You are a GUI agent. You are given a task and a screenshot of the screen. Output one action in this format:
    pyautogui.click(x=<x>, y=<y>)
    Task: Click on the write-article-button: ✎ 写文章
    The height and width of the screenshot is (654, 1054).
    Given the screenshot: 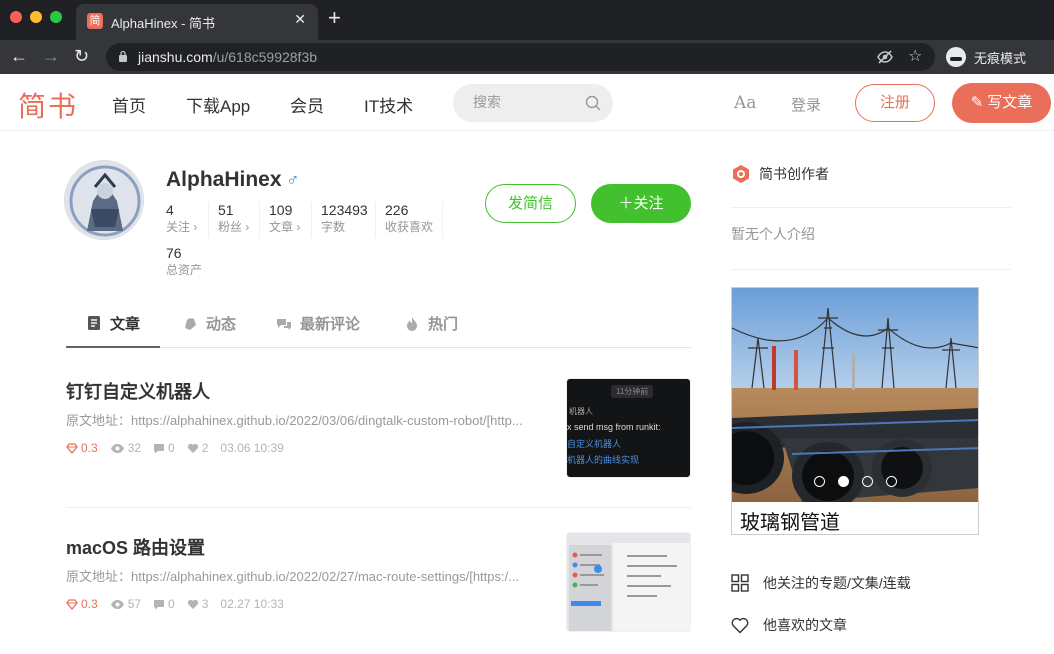 What is the action you would take?
    pyautogui.click(x=1001, y=103)
    